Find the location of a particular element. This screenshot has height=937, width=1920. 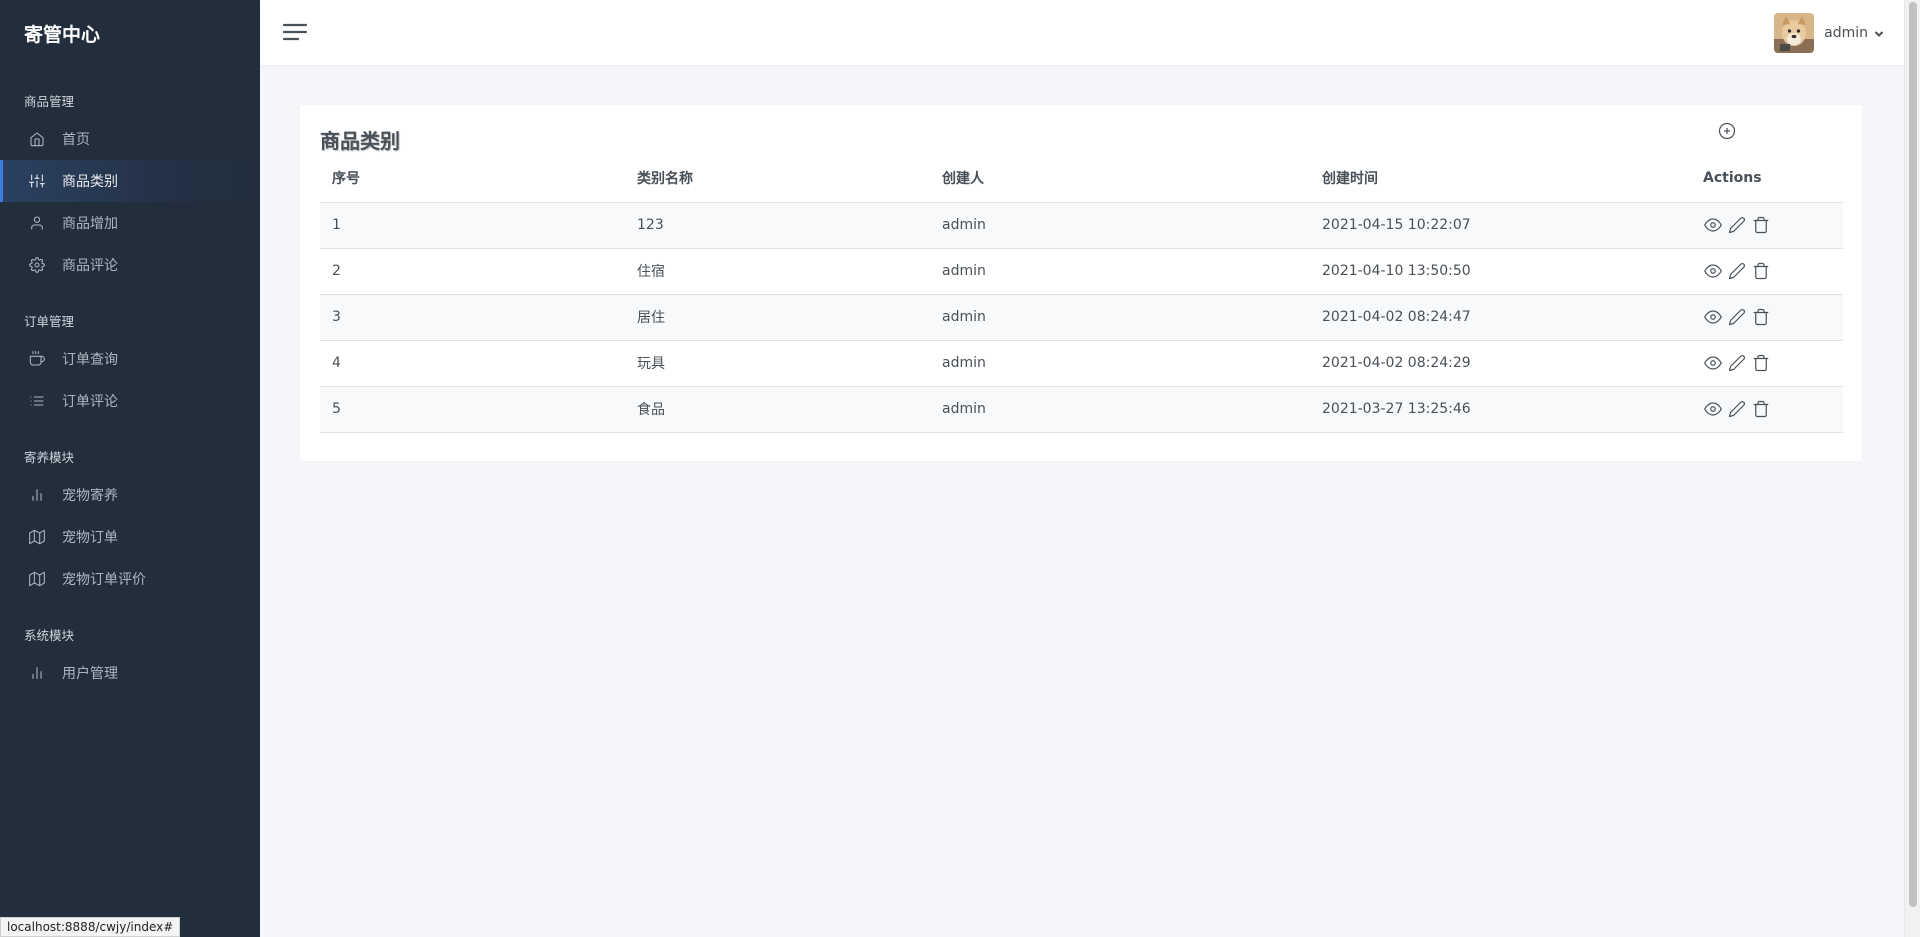

cell-created-time: 2021-04-02 08:24:47 is located at coordinates (1500, 317).